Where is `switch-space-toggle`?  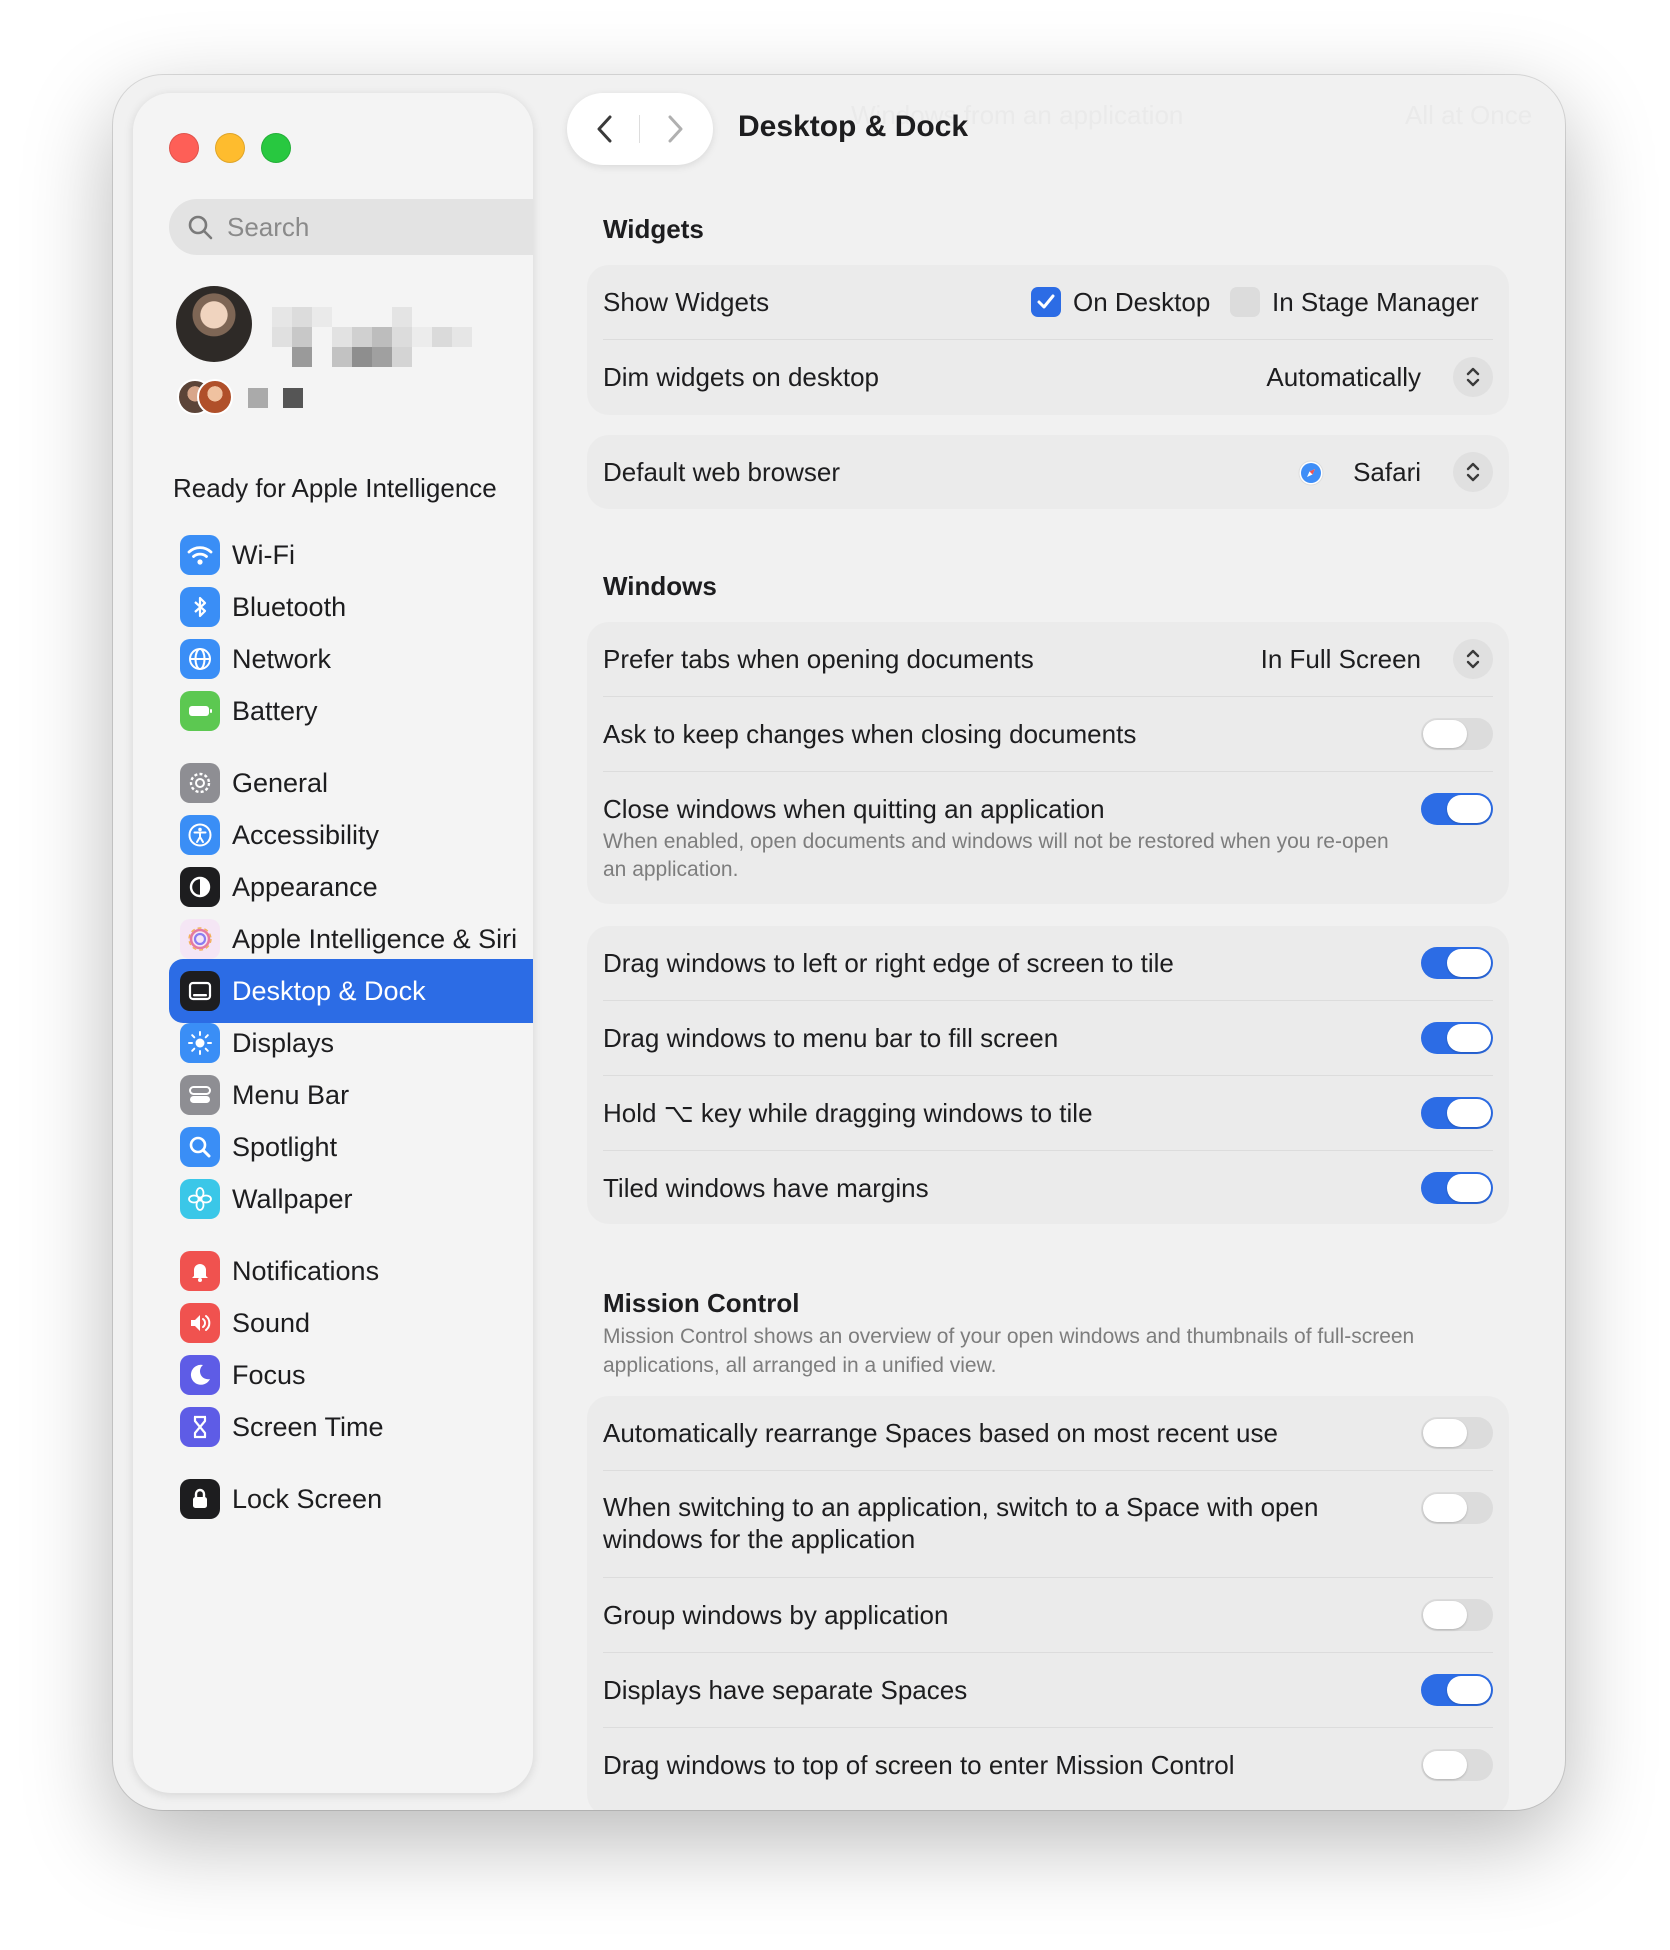
switch-space-toggle is located at coordinates (1457, 1508).